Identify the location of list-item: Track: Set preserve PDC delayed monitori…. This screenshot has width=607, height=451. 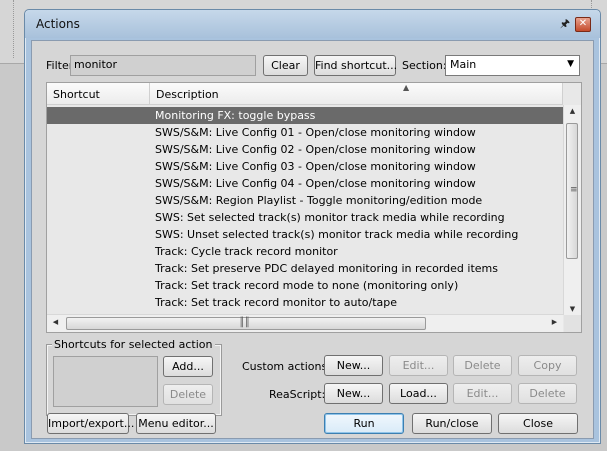
(305, 268).